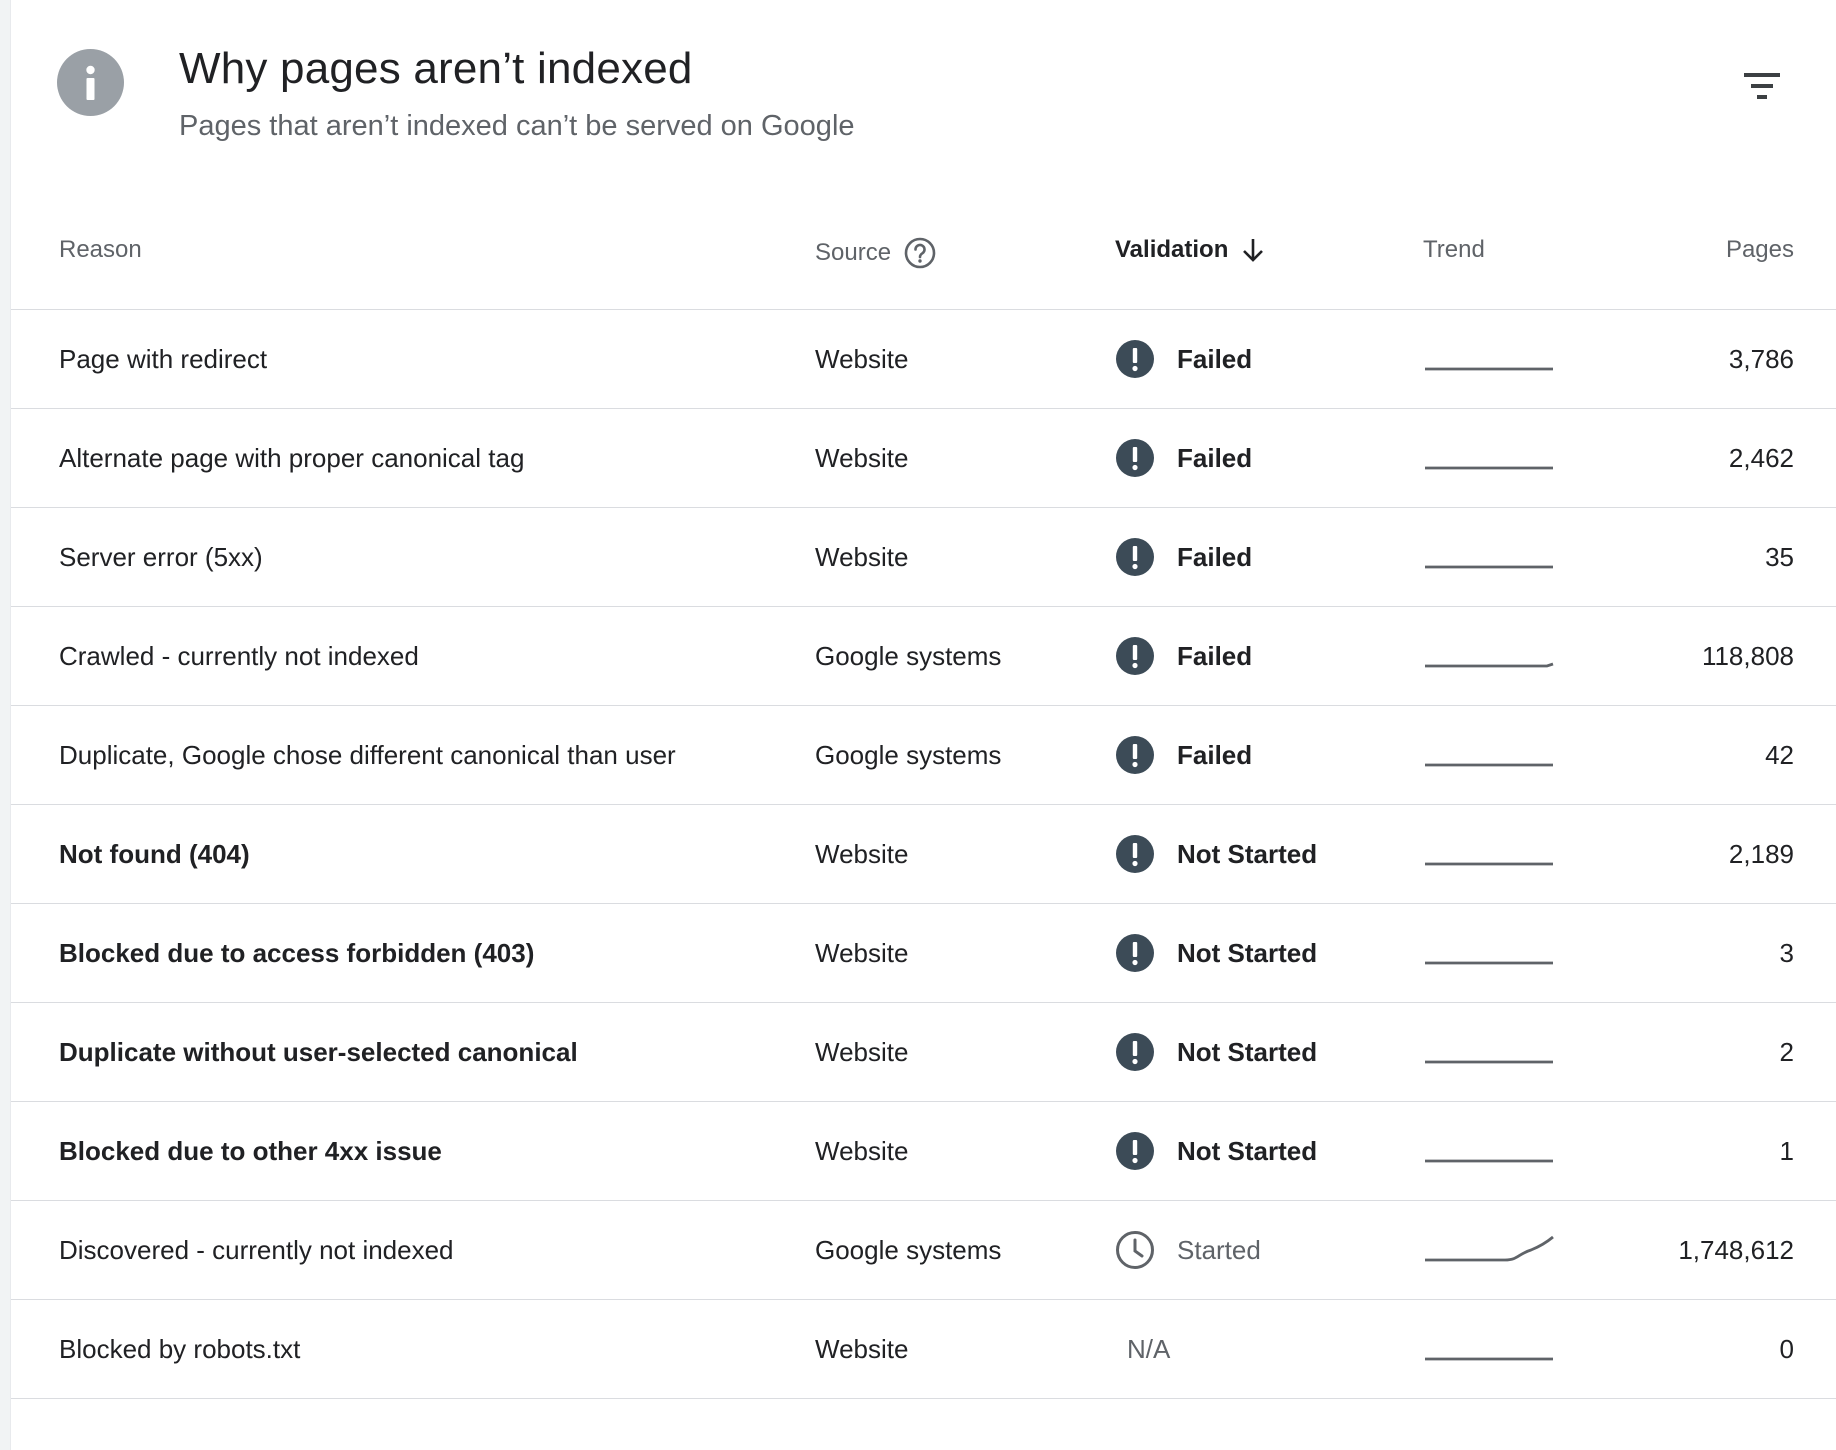  Describe the element at coordinates (1135, 1250) in the screenshot. I see `clock-icon` at that location.